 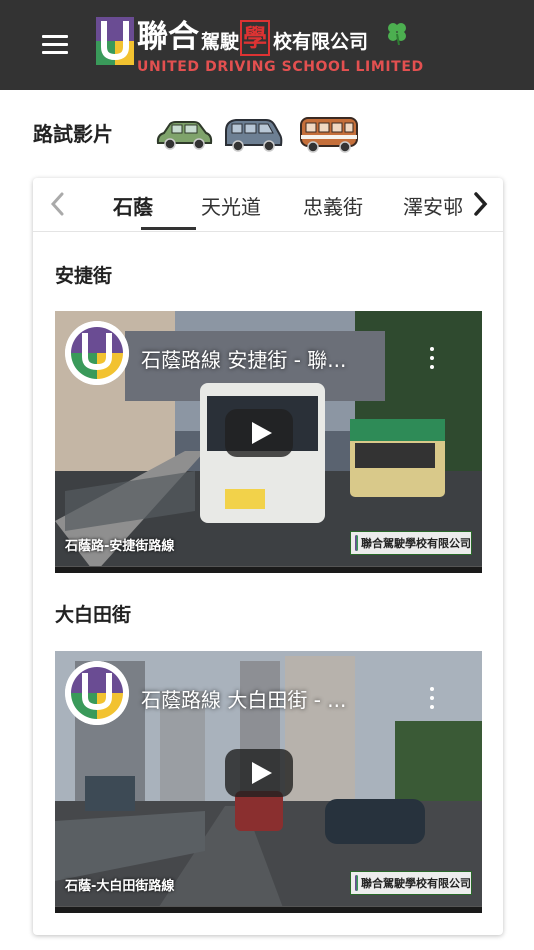 What do you see at coordinates (168, 228) in the screenshot?
I see `active-tab-indicator` at bounding box center [168, 228].